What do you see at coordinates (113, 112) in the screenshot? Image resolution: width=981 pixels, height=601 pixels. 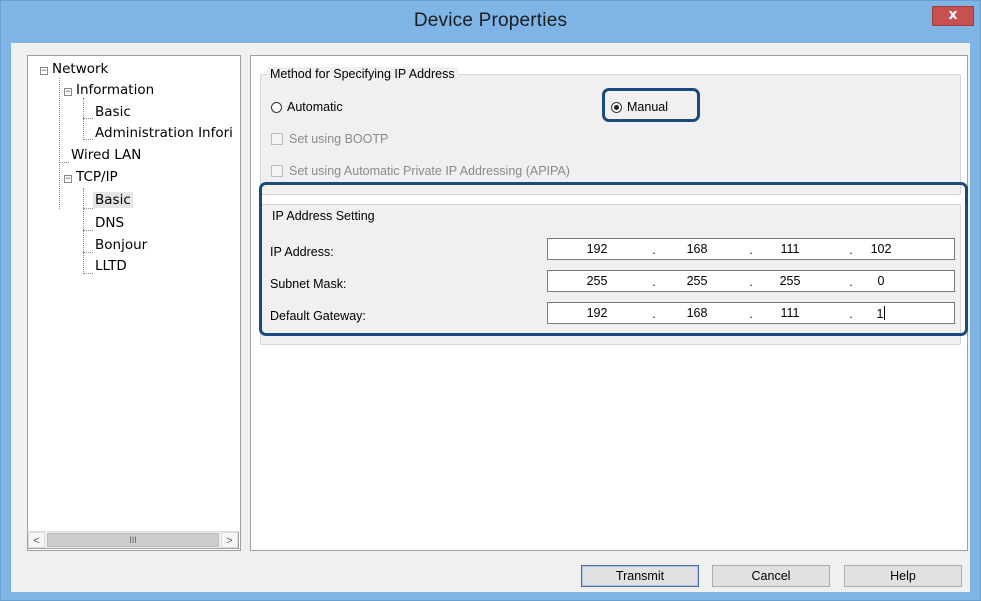 I see `tree-item-information-basic: Basic` at bounding box center [113, 112].